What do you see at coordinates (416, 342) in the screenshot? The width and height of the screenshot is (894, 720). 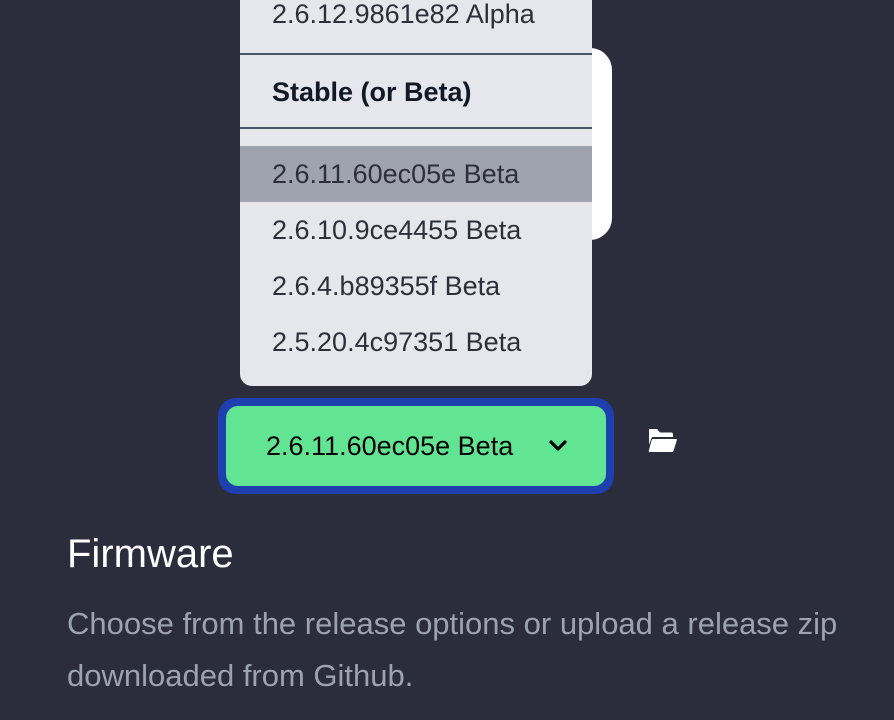 I see `menu-item-beta: 2.5.20.4c97351 Beta` at bounding box center [416, 342].